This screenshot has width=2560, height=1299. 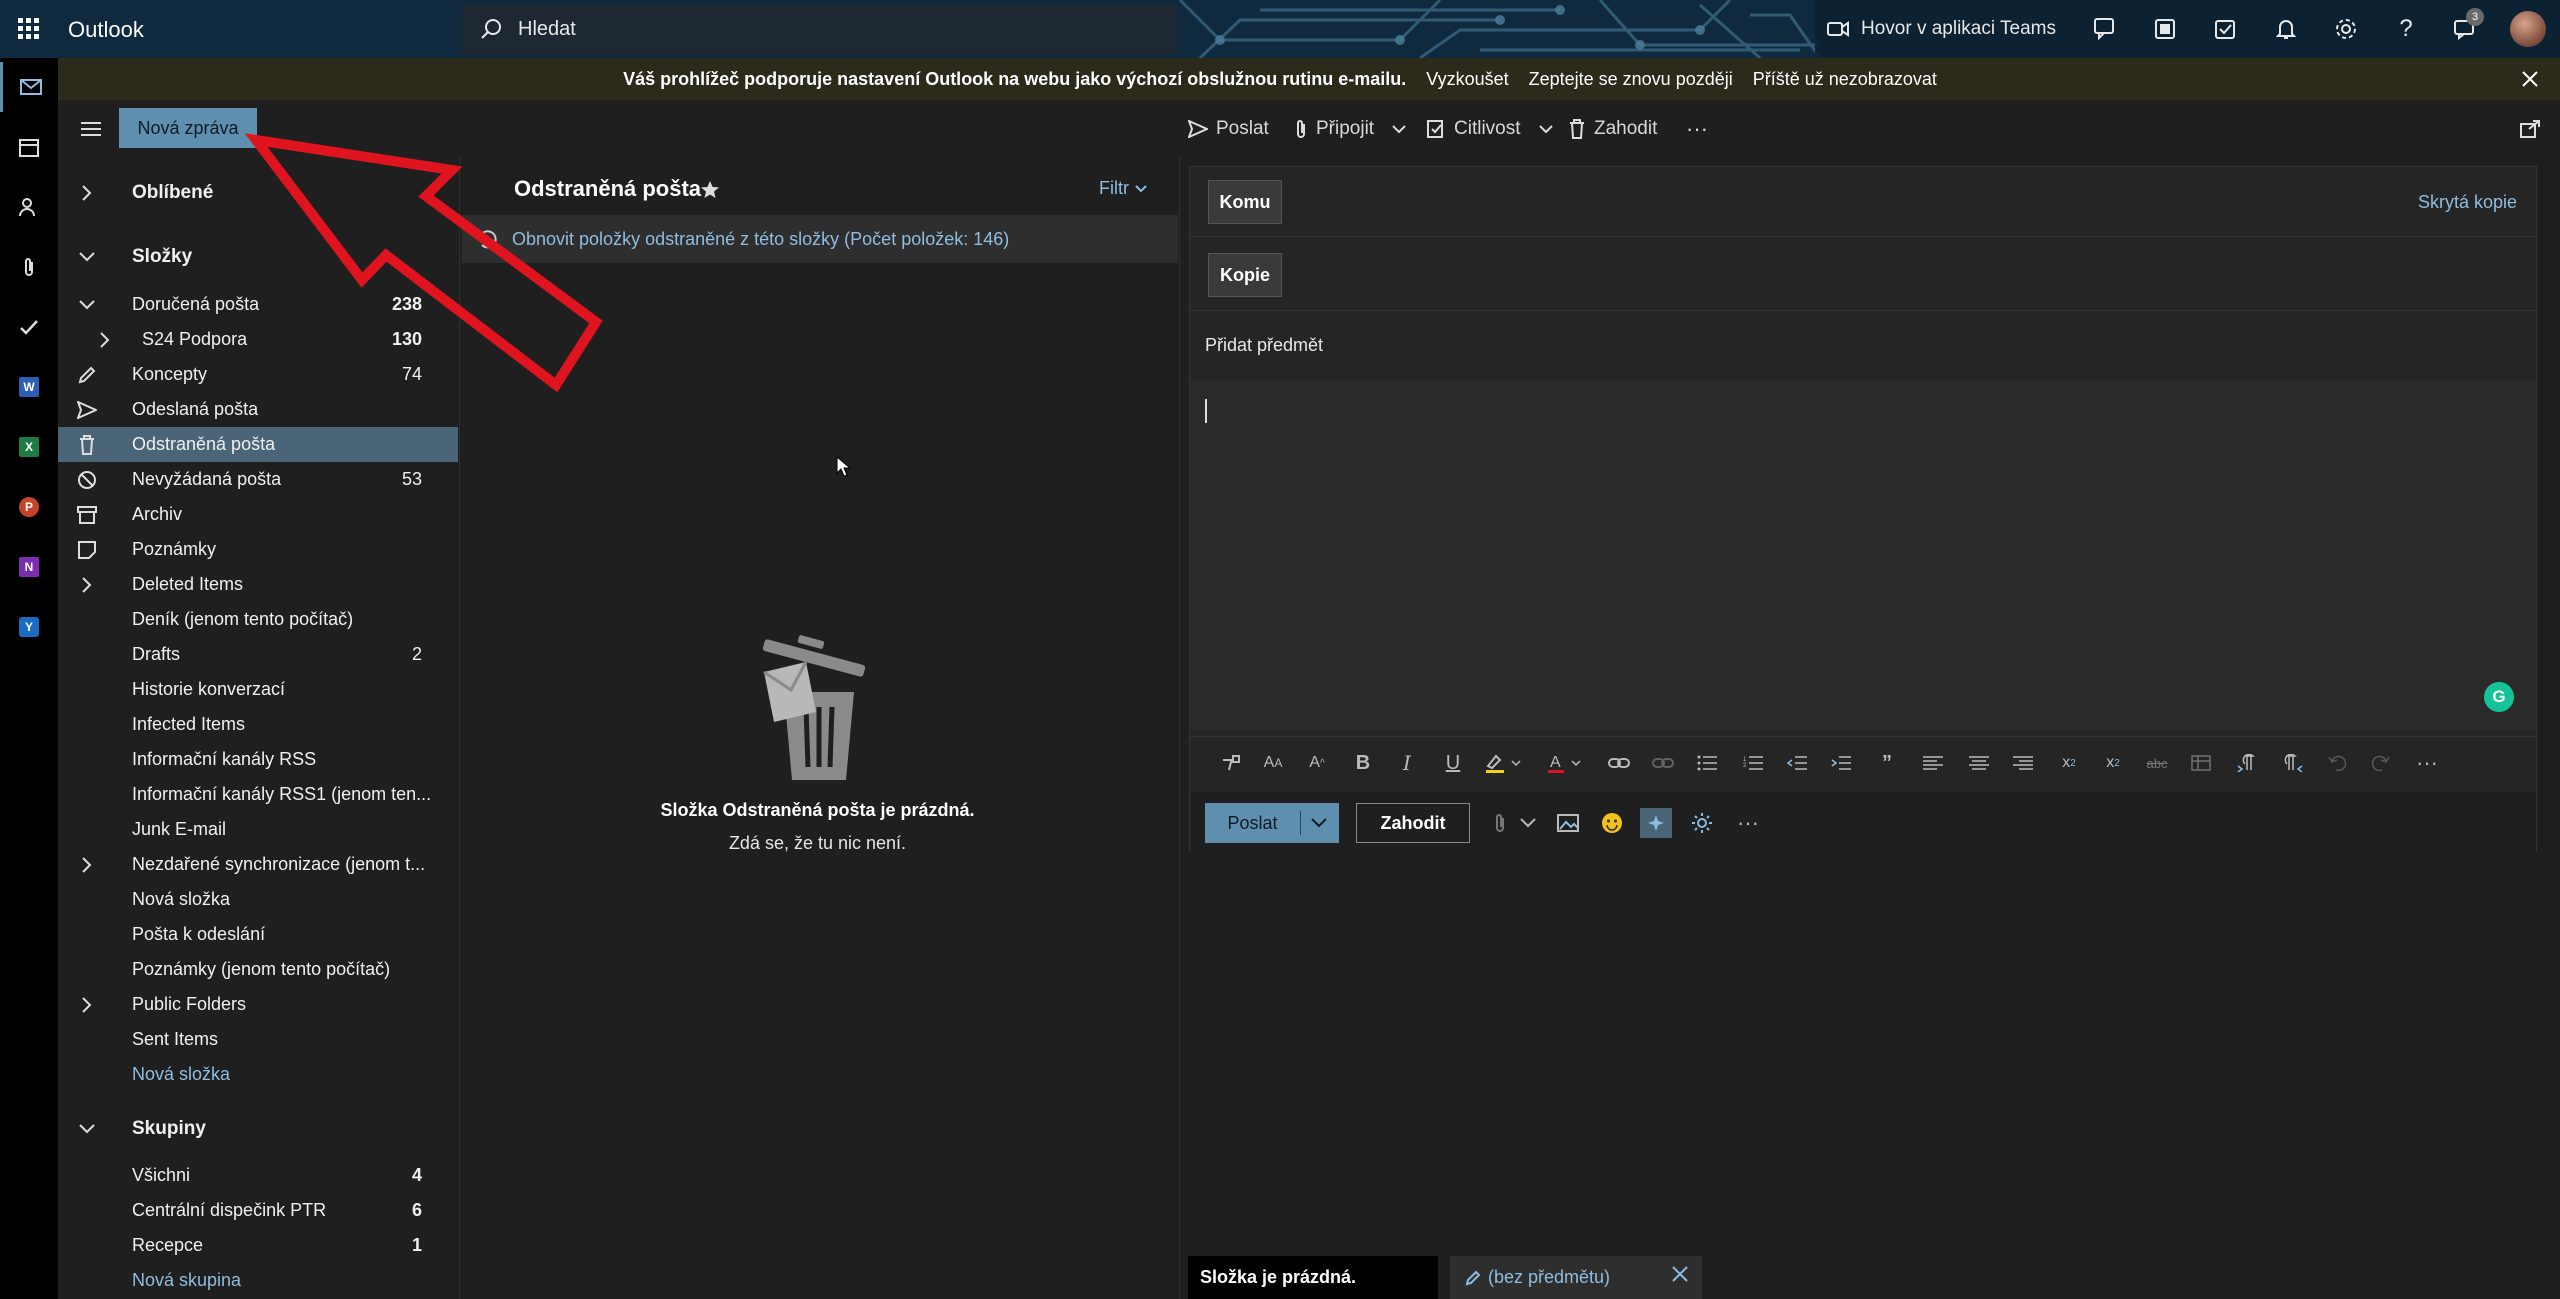 I want to click on calendar-icon, so click(x=29, y=147).